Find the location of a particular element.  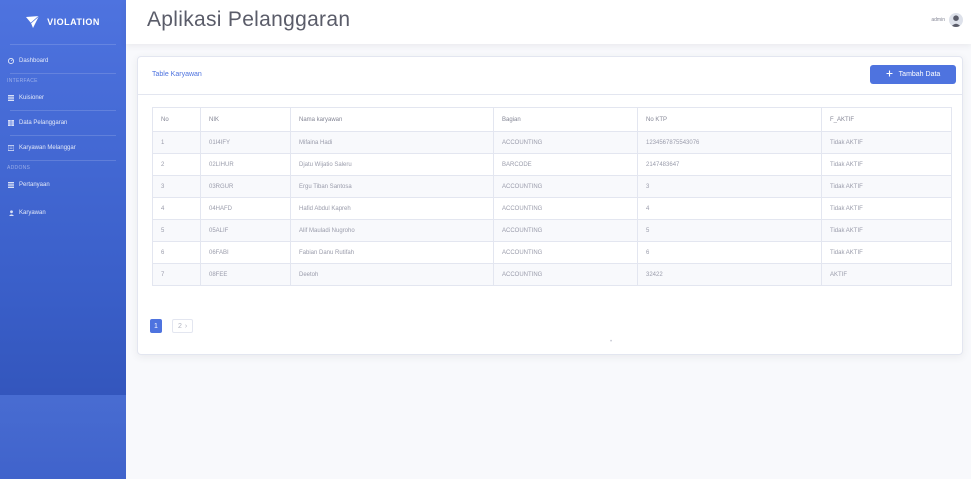

card-header: Table Karyawan Tambah Data is located at coordinates (550, 76).